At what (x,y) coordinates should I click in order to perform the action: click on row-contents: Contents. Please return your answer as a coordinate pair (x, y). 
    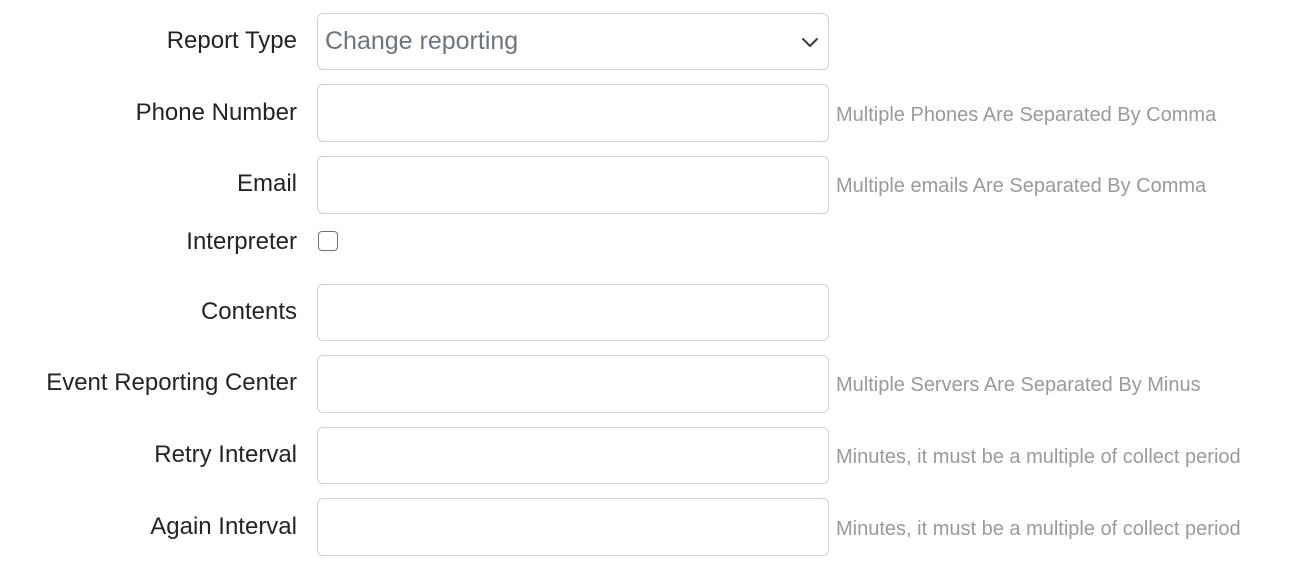
    Looking at the image, I should click on (658, 312).